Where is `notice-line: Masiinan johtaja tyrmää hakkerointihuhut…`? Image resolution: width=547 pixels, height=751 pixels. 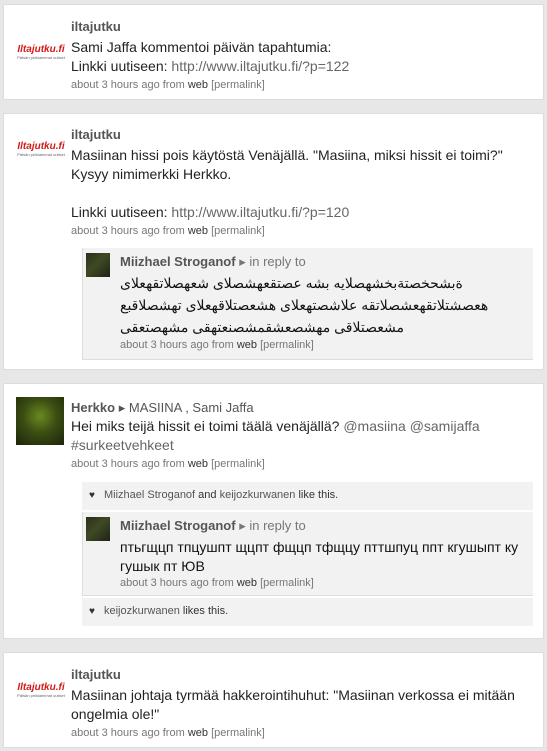
notice-line: Masiinan johtaja tyrmää hakkerointihuhut… is located at coordinates (293, 695).